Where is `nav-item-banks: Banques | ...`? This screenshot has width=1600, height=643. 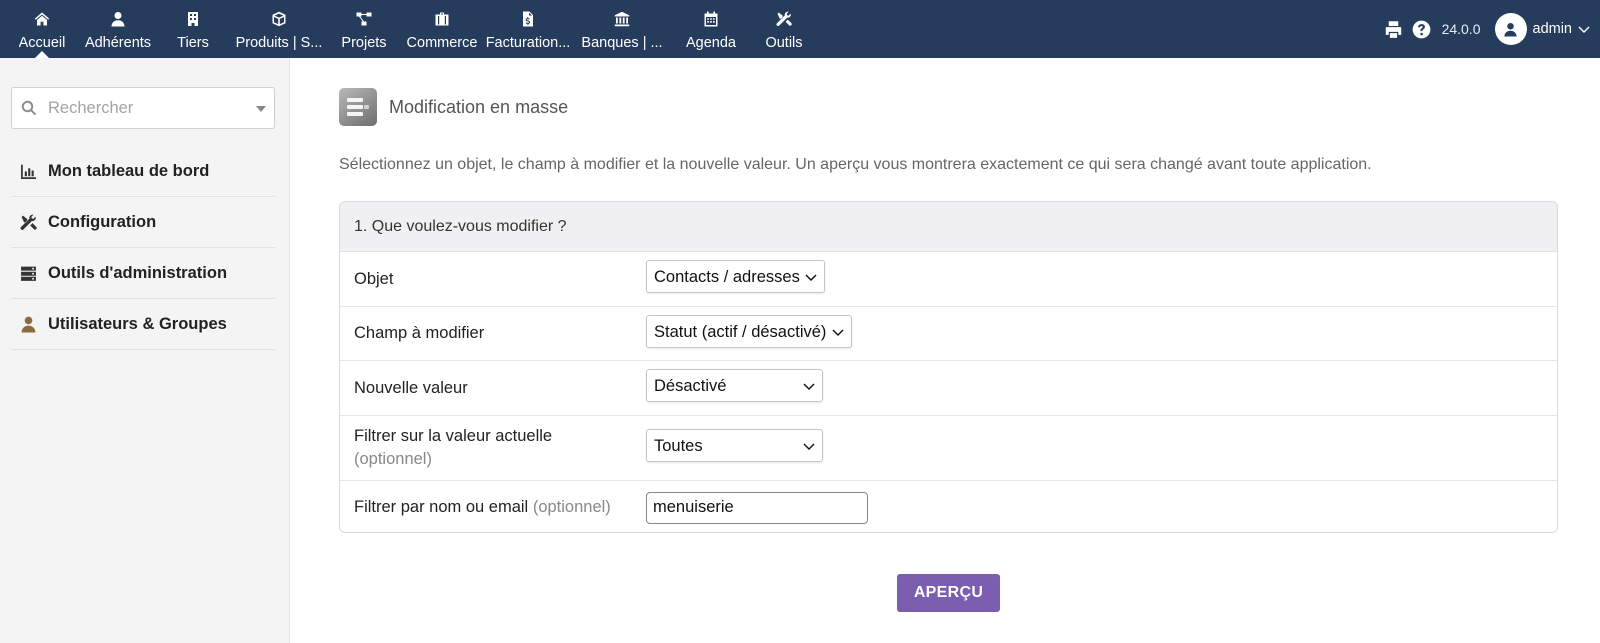
nav-item-banks: Banques | ... is located at coordinates (622, 29).